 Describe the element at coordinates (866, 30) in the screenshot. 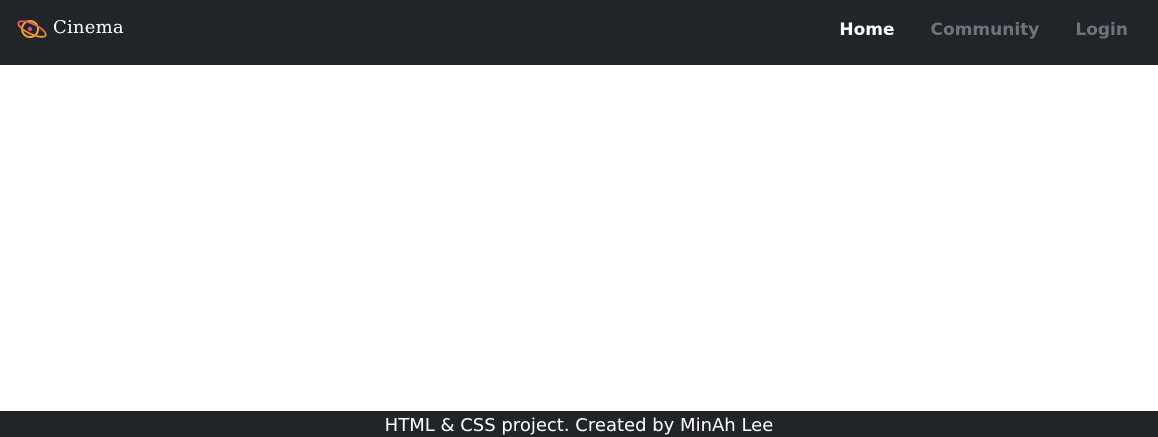

I see `nav-link-home: Home` at that location.